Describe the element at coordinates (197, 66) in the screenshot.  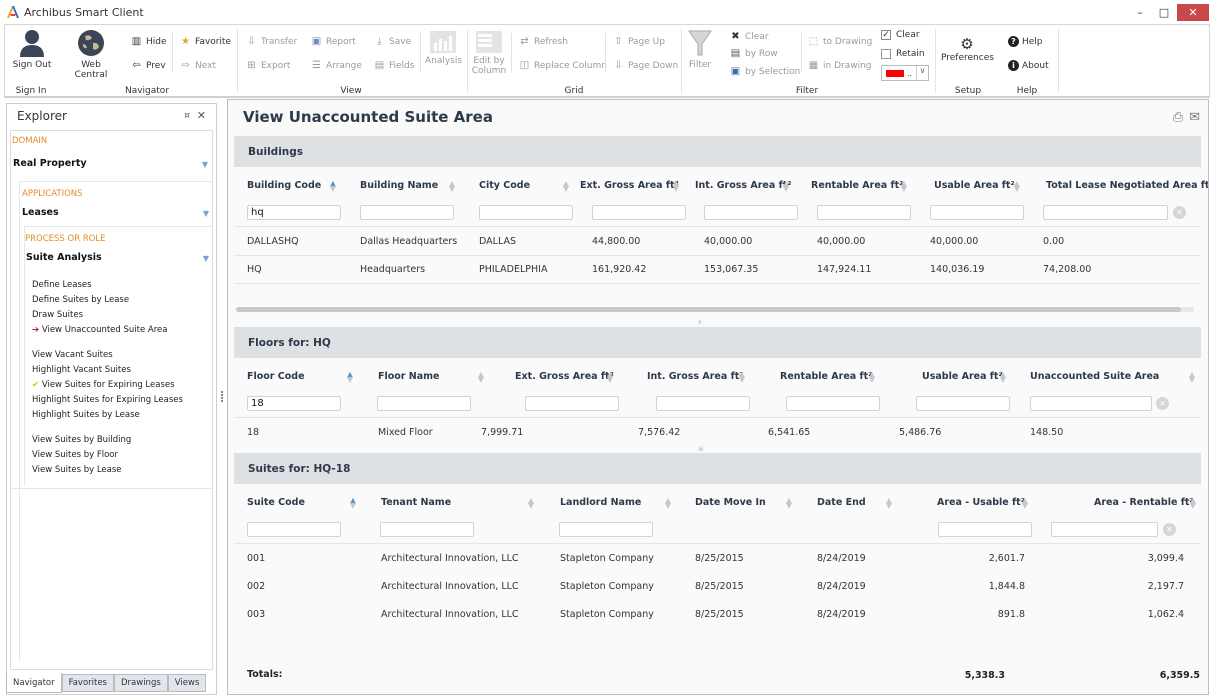
I see `next-button: ⇨ Next` at that location.